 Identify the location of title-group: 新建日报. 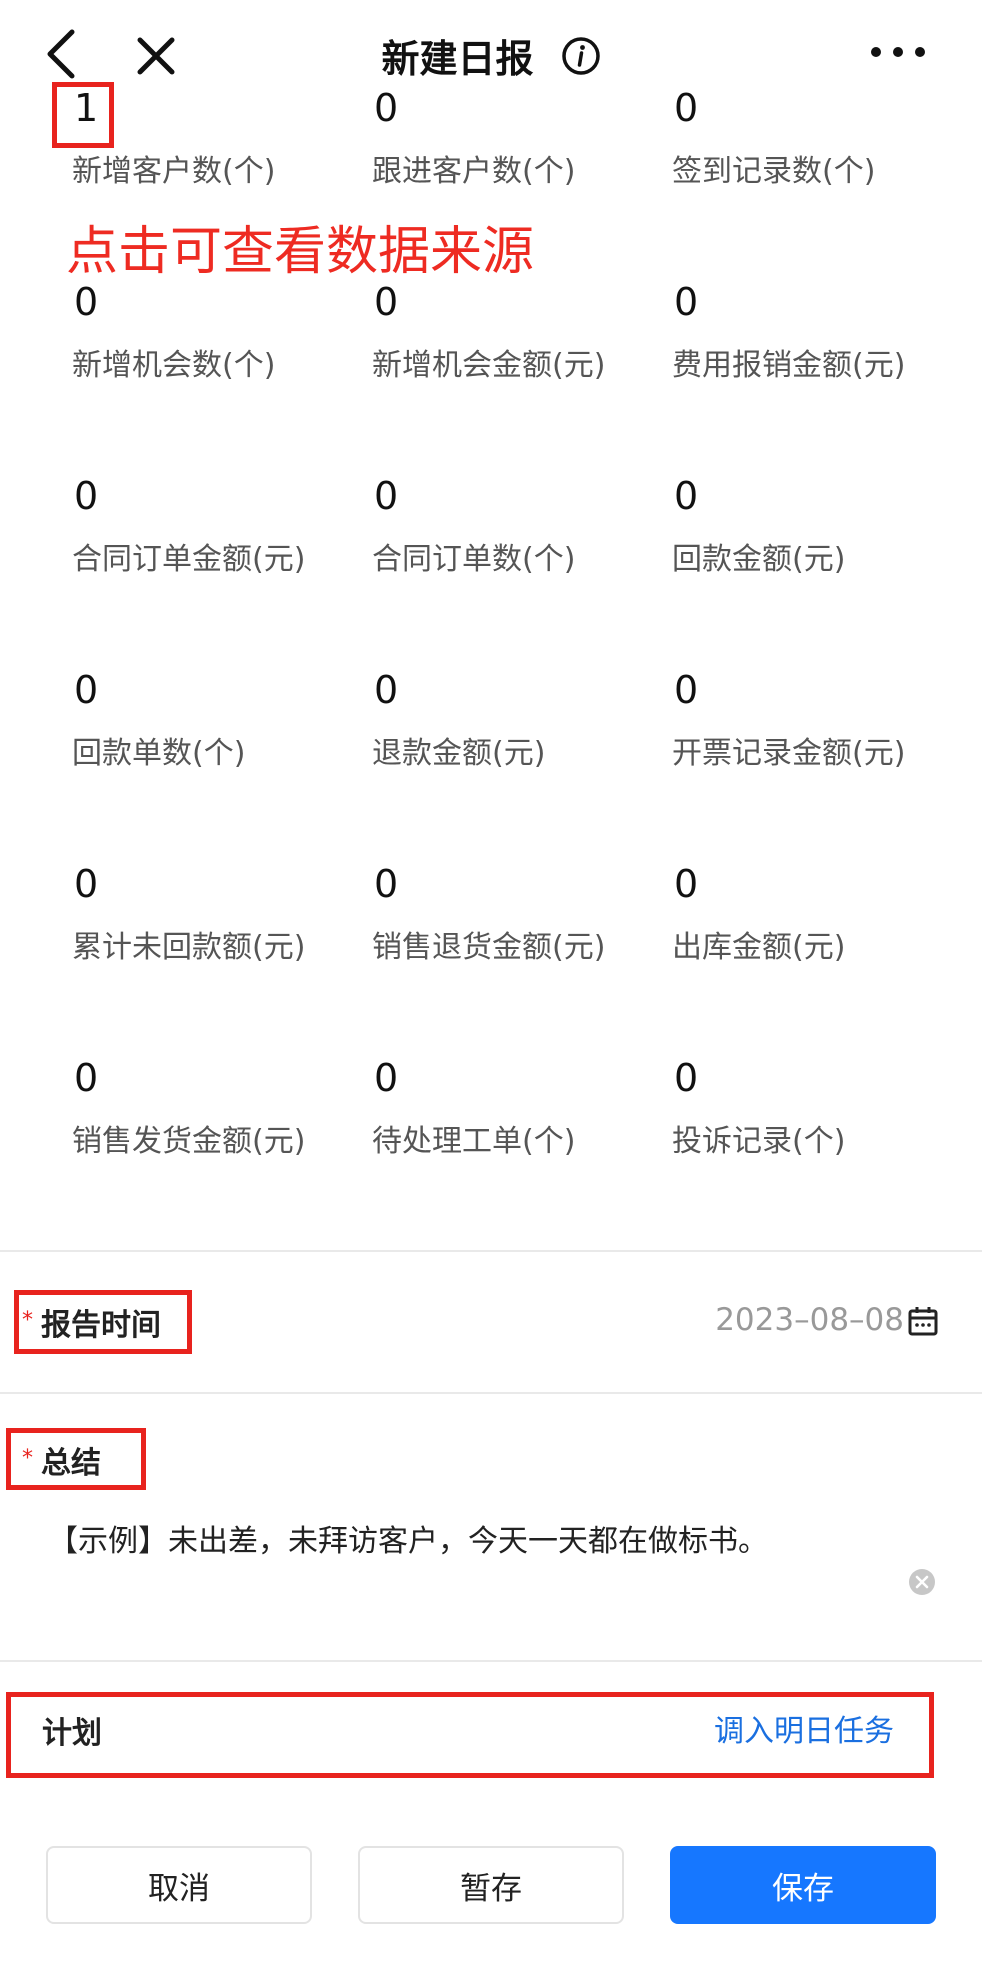
(491, 55).